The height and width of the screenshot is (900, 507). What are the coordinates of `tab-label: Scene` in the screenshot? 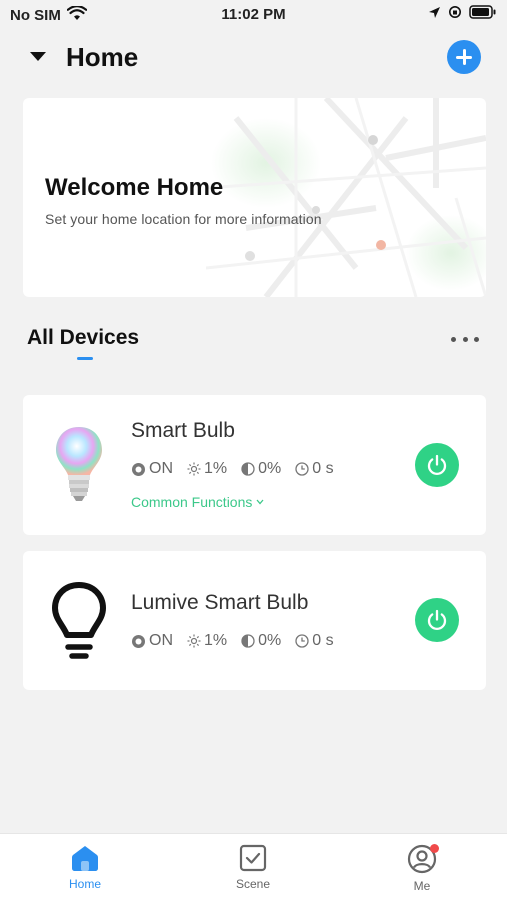 It's located at (253, 884).